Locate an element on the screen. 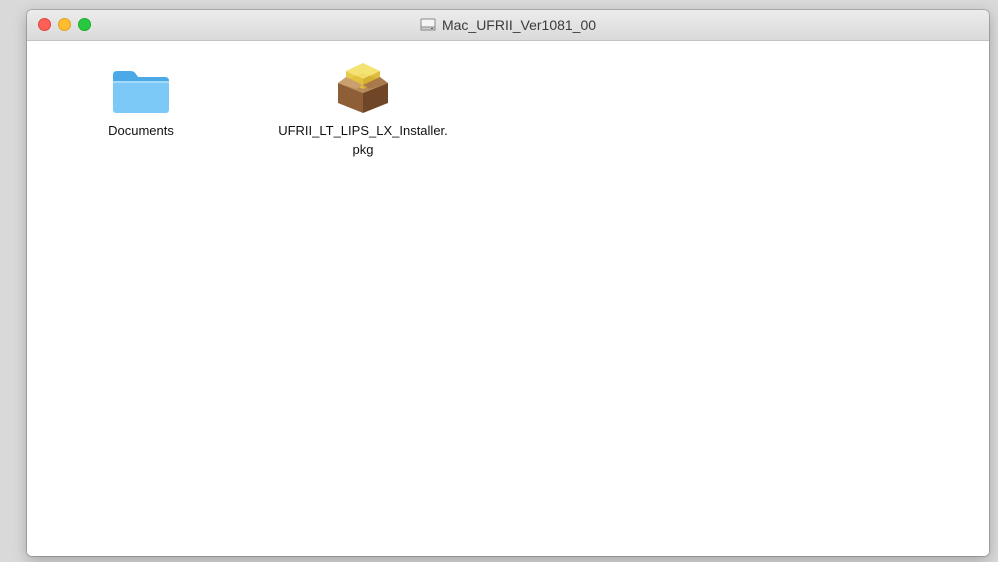 This screenshot has height=562, width=998. file-name: Documents is located at coordinates (141, 130).